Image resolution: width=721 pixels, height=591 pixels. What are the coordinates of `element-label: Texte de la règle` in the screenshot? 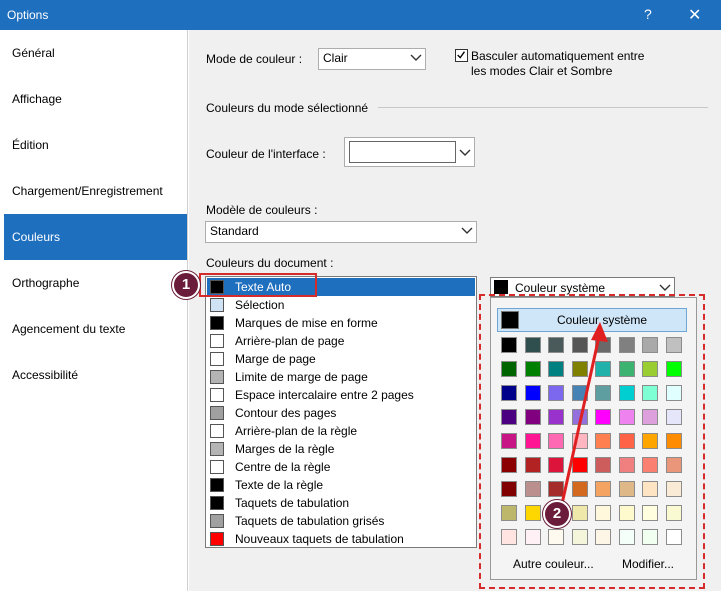 It's located at (279, 485).